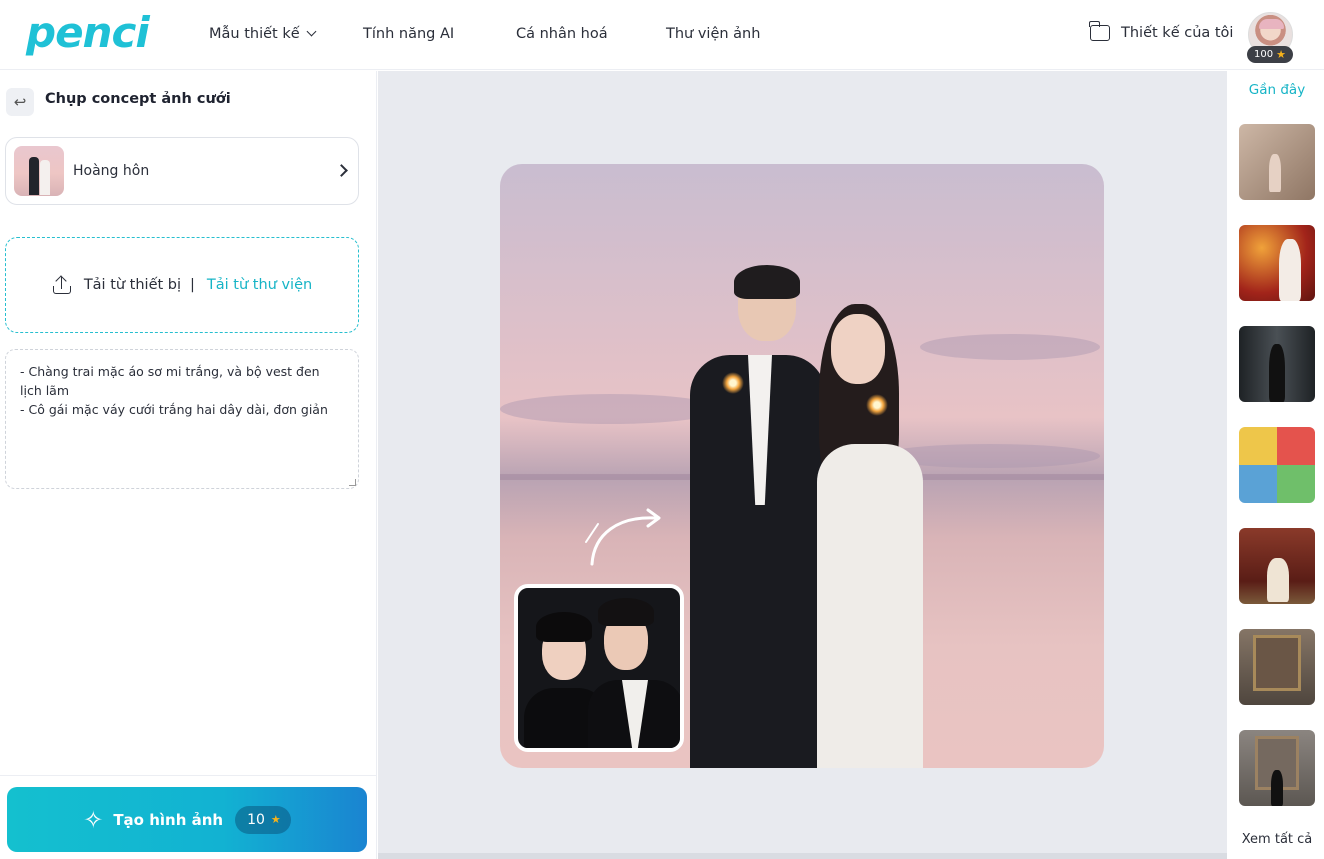  I want to click on upload-from-device-button: Tải từ thiết bị, so click(132, 285).